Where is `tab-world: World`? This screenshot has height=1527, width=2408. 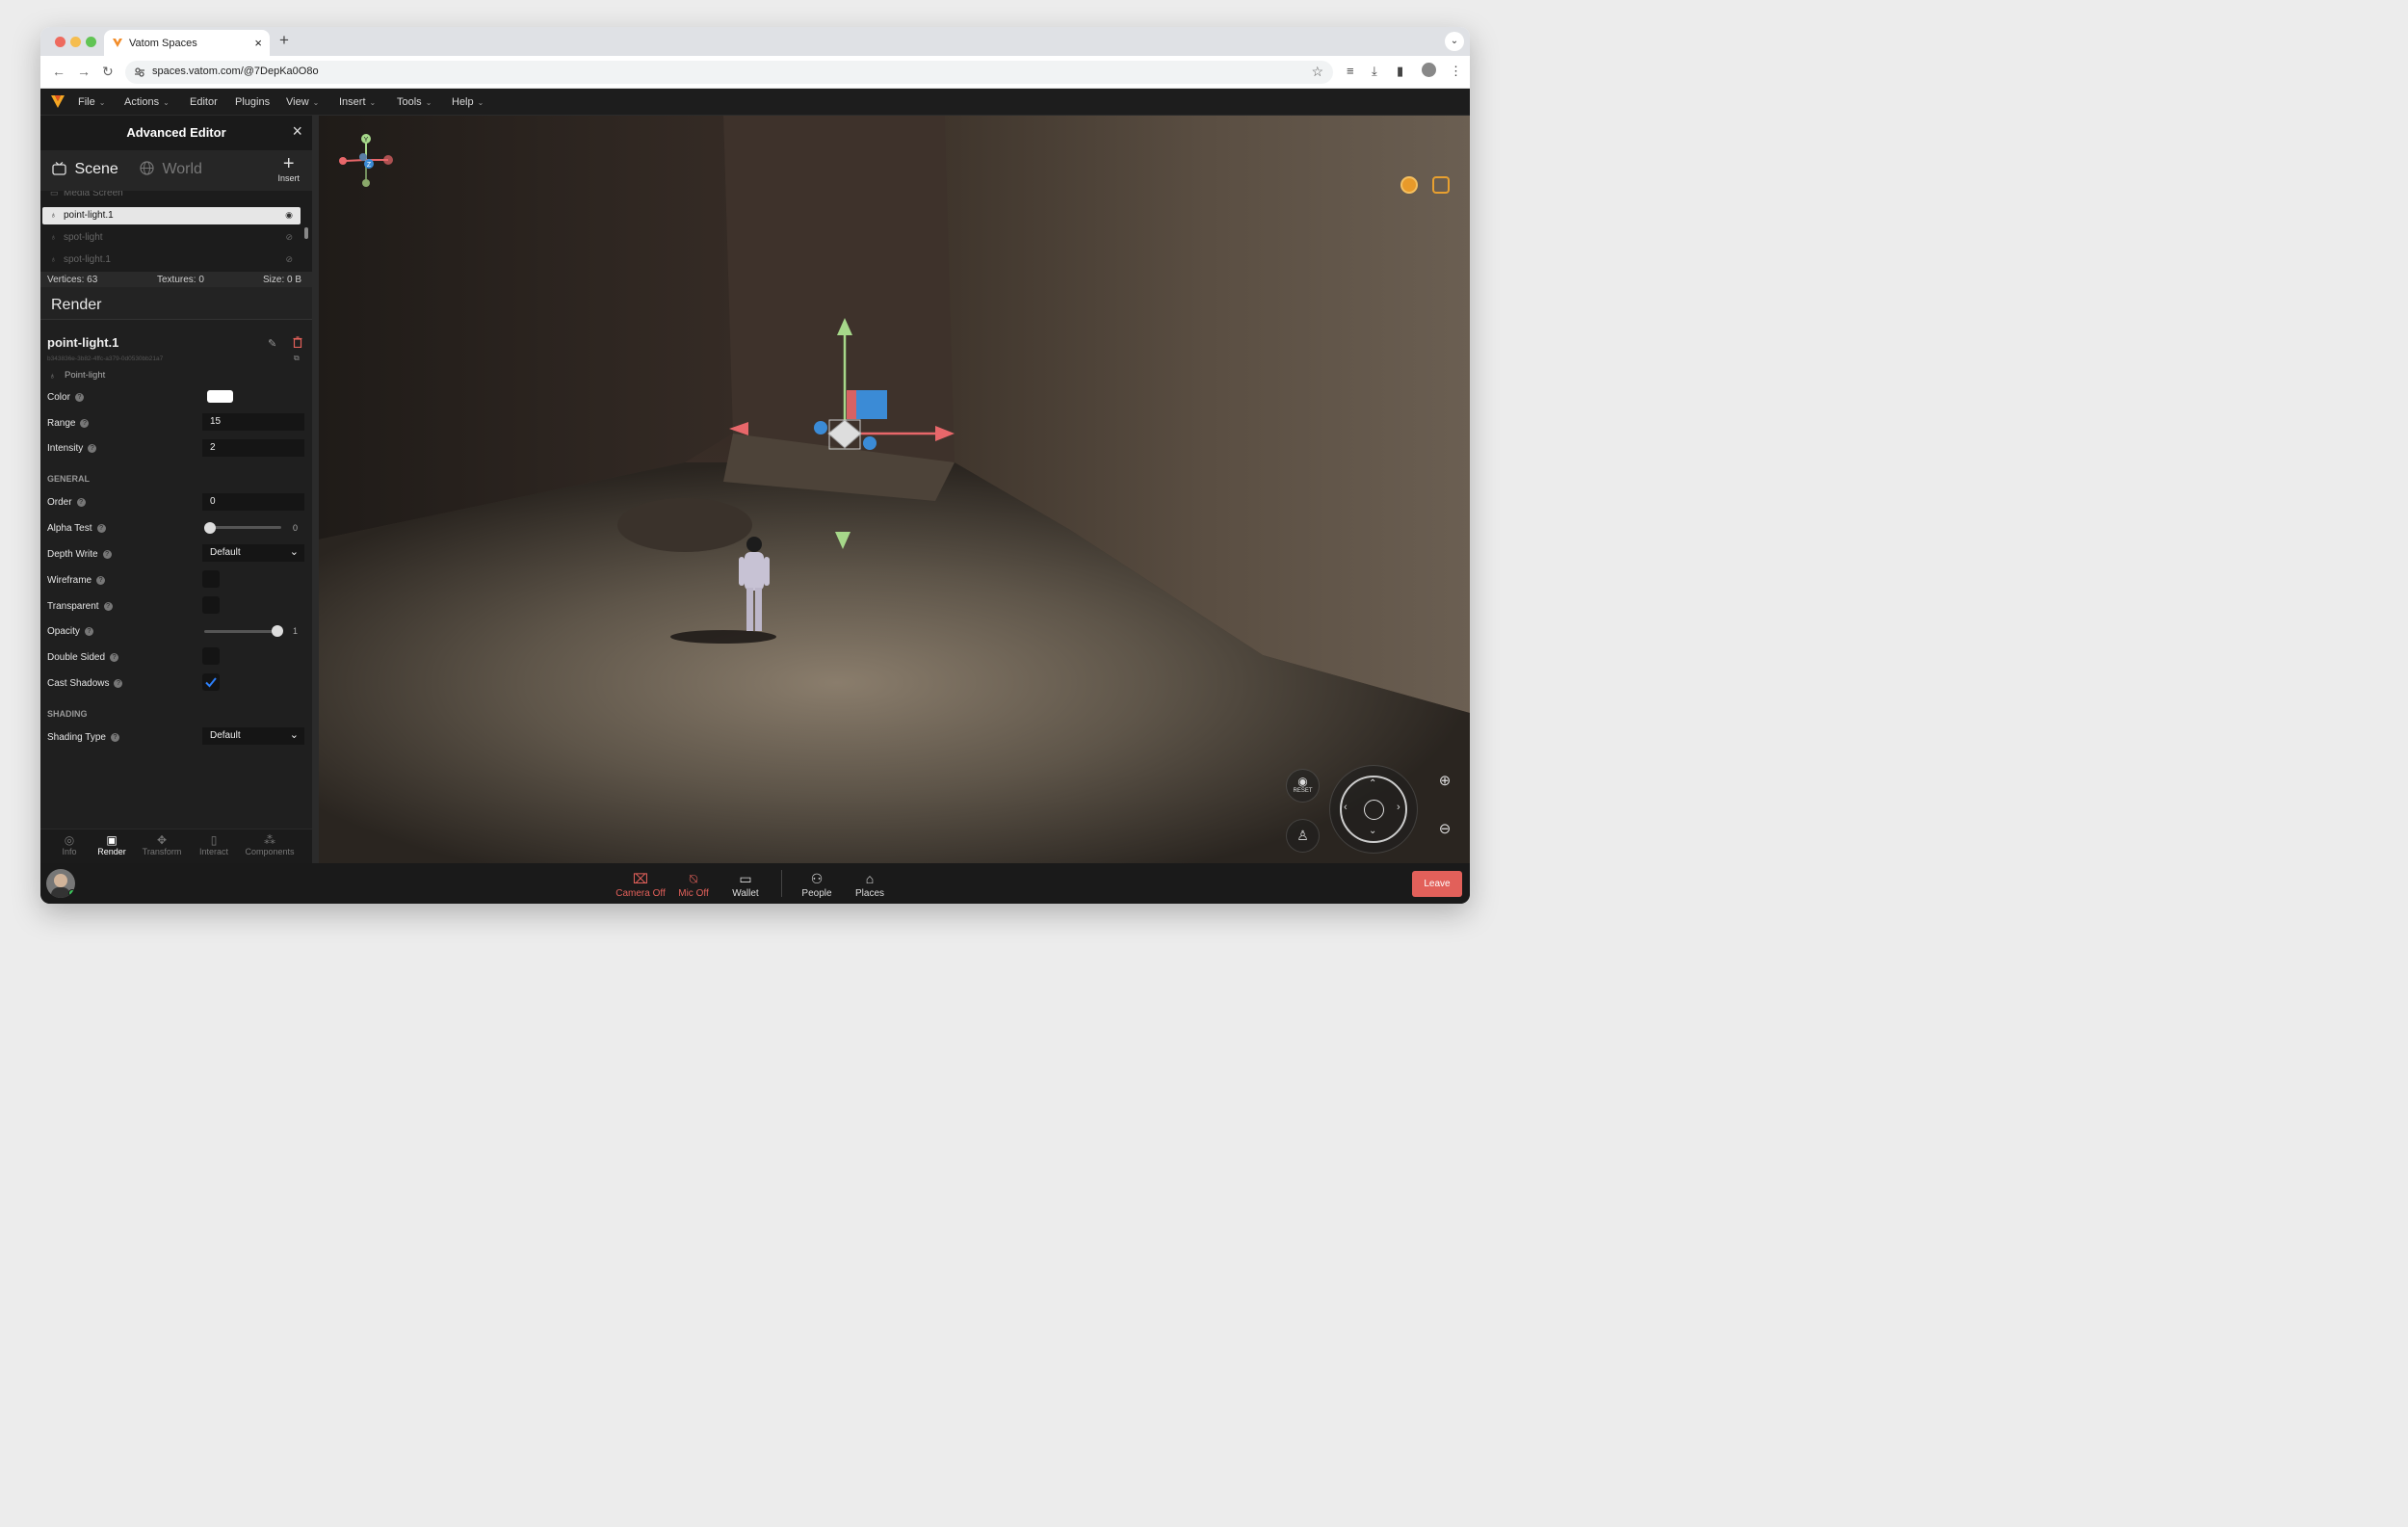 tab-world: World is located at coordinates (171, 169).